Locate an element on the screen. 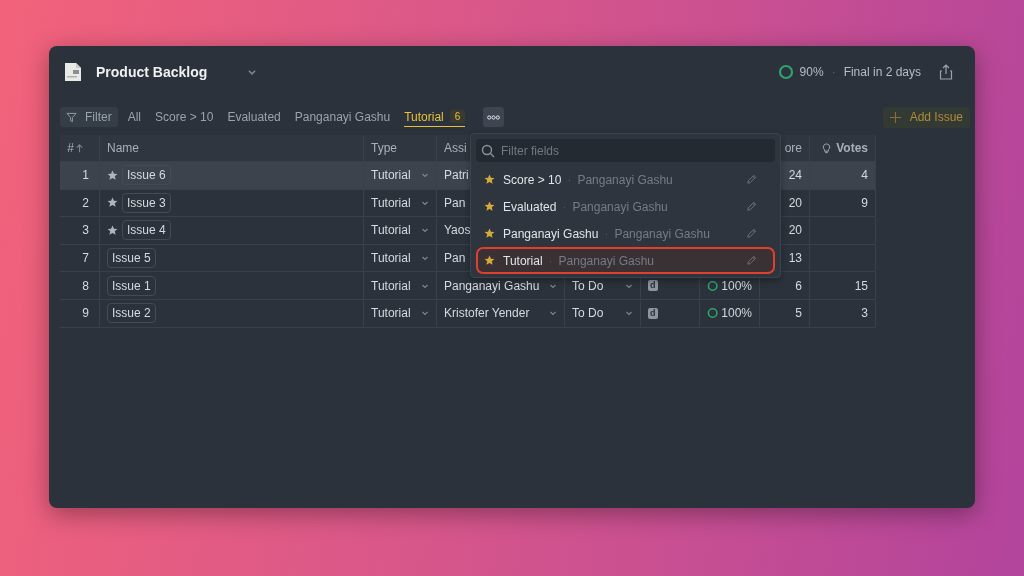  progress-percent: 90% is located at coordinates (811, 72).